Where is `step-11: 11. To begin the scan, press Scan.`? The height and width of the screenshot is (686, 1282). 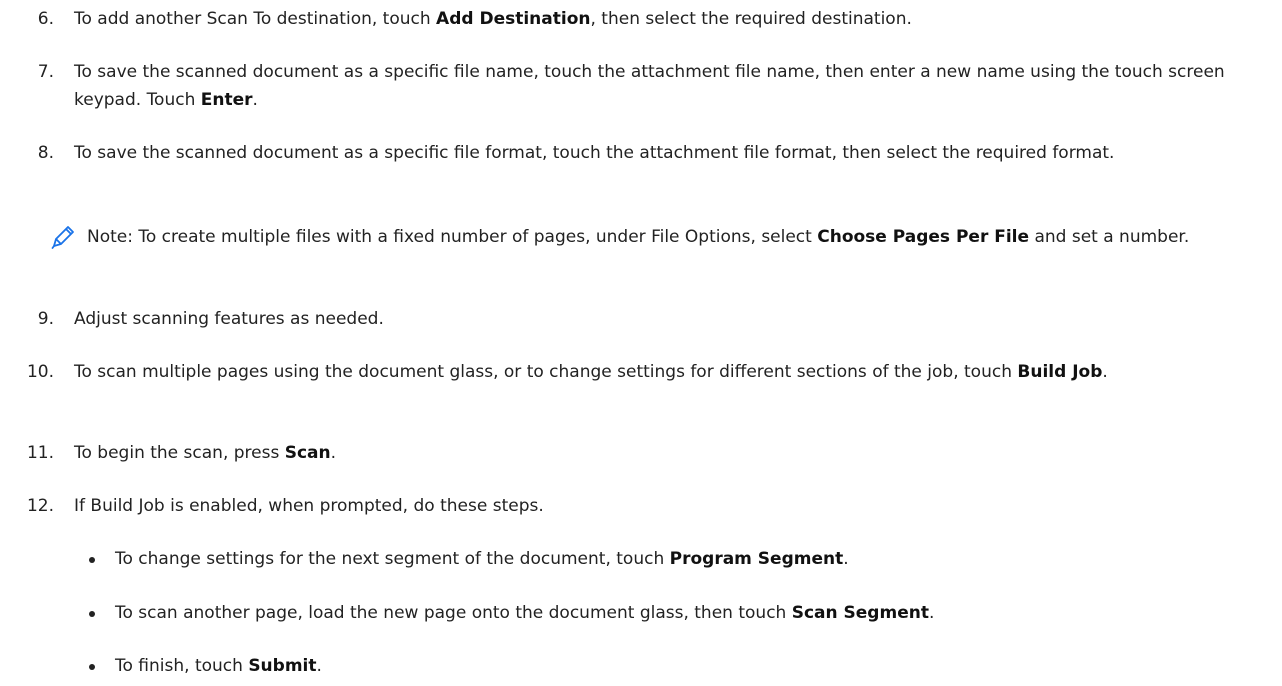 step-11: 11. To begin the scan, press Scan. is located at coordinates (617, 453).